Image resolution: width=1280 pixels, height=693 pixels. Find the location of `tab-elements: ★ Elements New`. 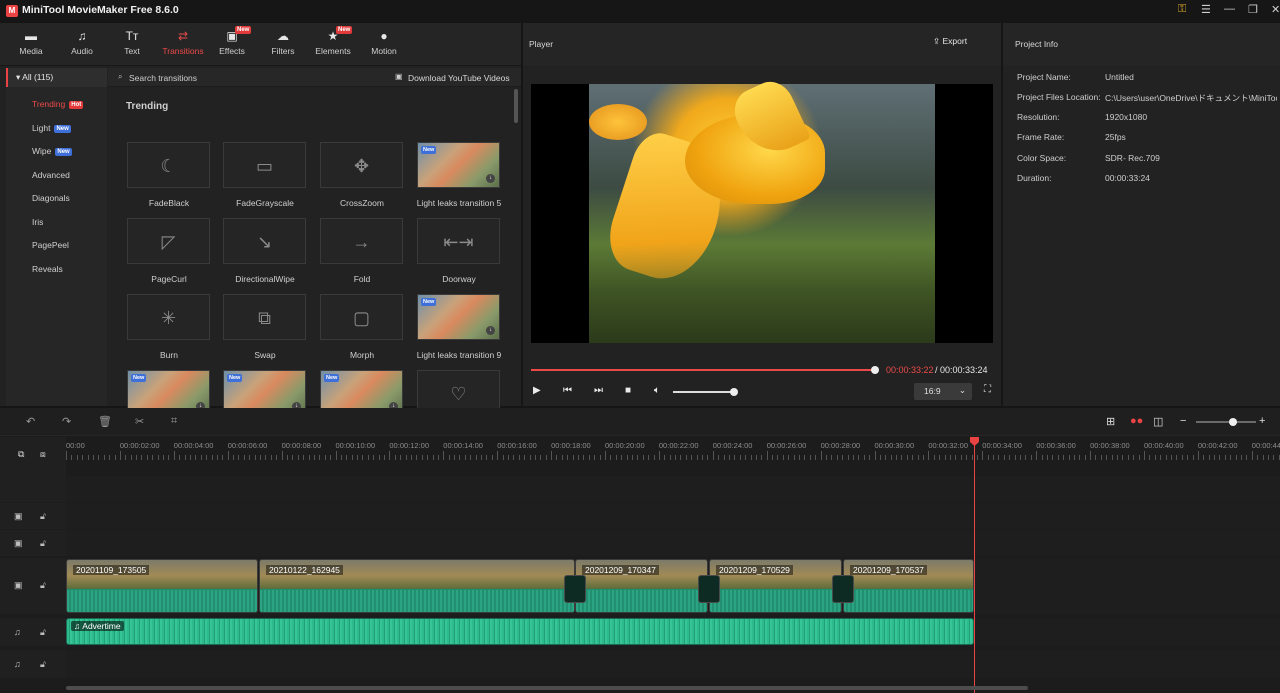

tab-elements: ★ Elements New is located at coordinates (333, 44).